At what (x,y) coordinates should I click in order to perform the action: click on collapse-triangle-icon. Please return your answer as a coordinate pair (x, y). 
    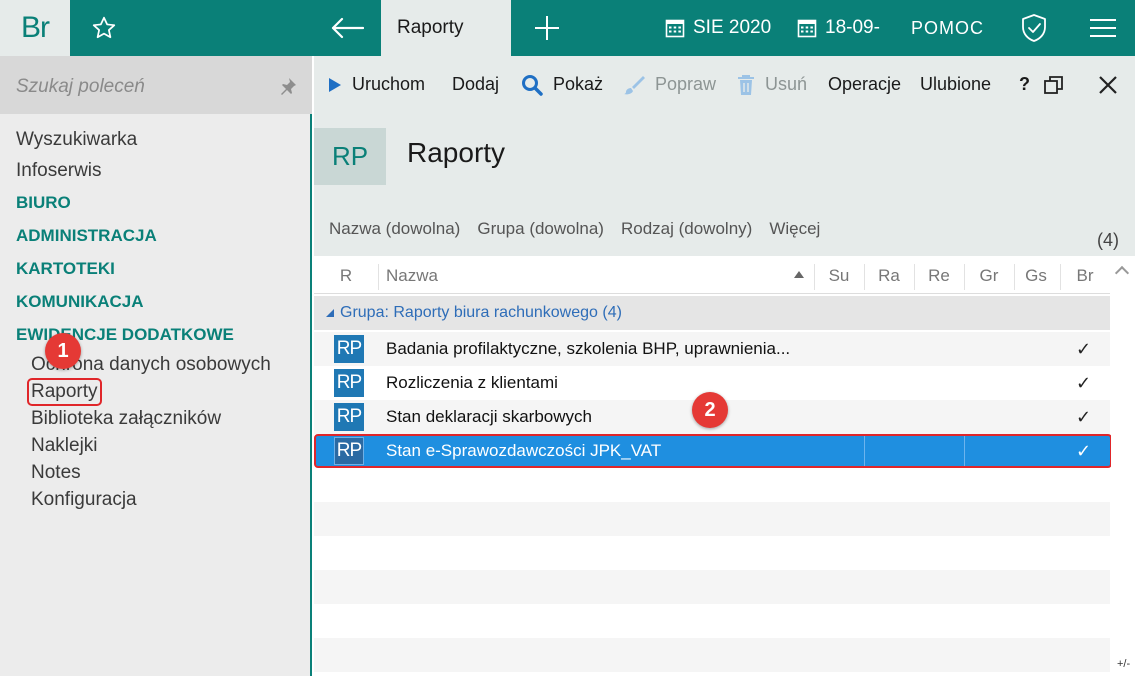
    Looking at the image, I should click on (330, 313).